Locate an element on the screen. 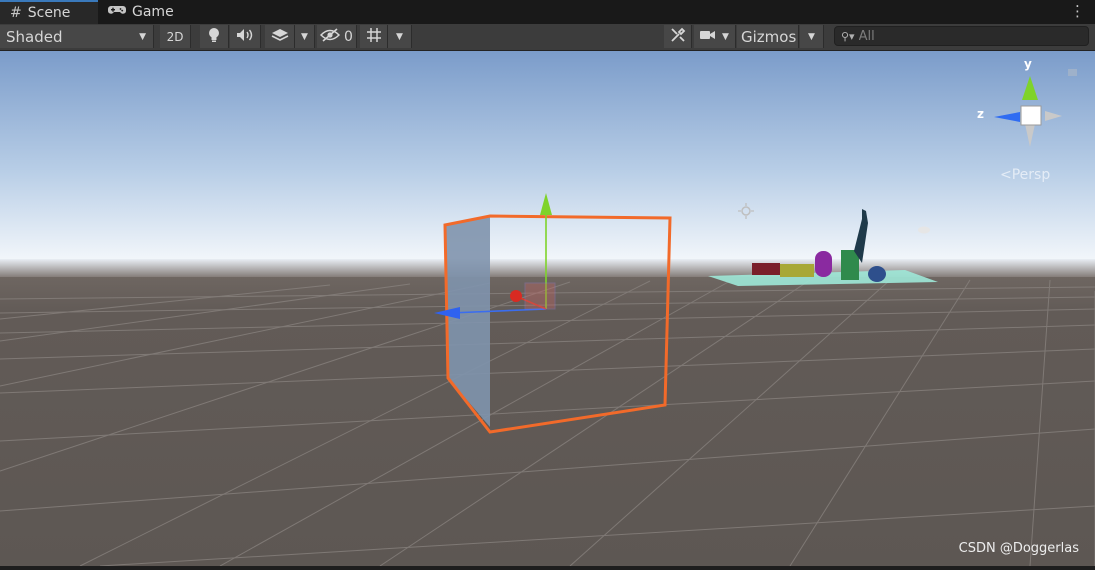 This screenshot has height=570, width=1095. toggle-2d-label: 2D is located at coordinates (175, 36).